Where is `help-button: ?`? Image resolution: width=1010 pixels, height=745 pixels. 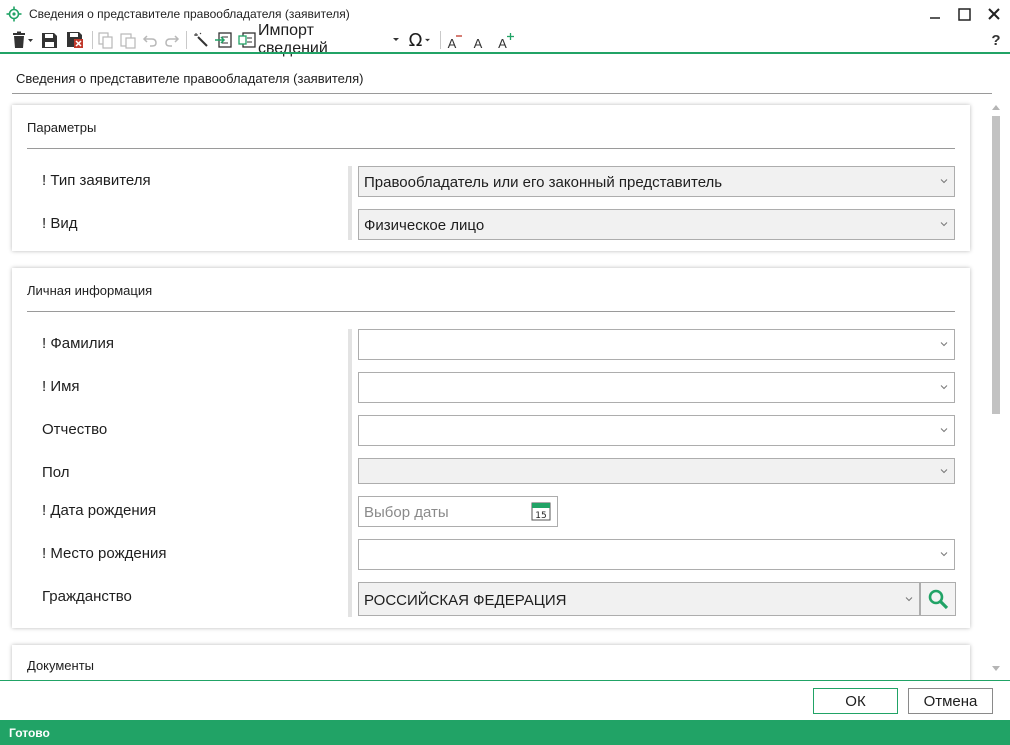
help-button: ? is located at coordinates (996, 40).